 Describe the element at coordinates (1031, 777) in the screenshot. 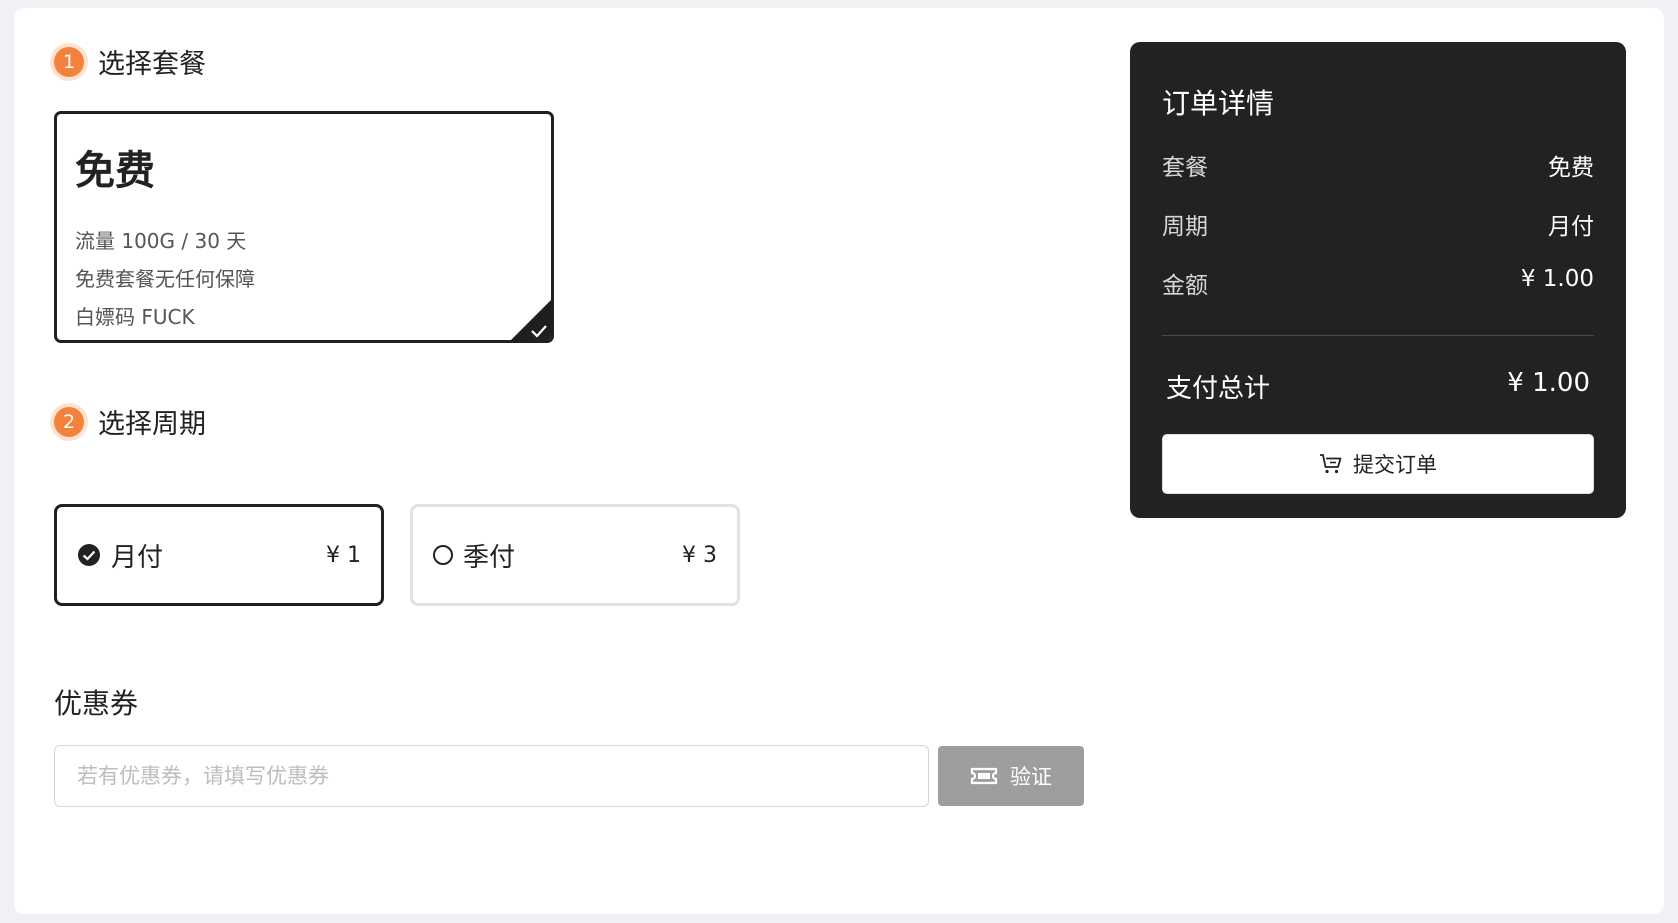

I see `verify-label: 验证` at that location.